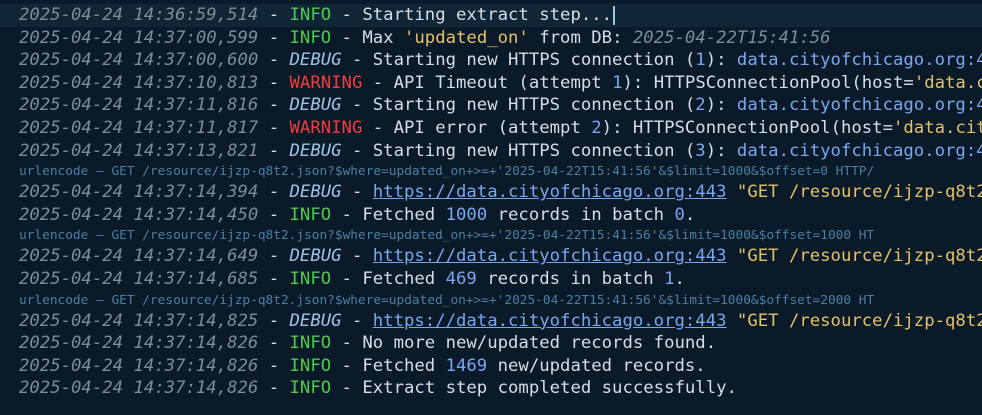 The image size is (982, 415). Describe the element at coordinates (973, 105) in the screenshot. I see `number-token: :443` at that location.